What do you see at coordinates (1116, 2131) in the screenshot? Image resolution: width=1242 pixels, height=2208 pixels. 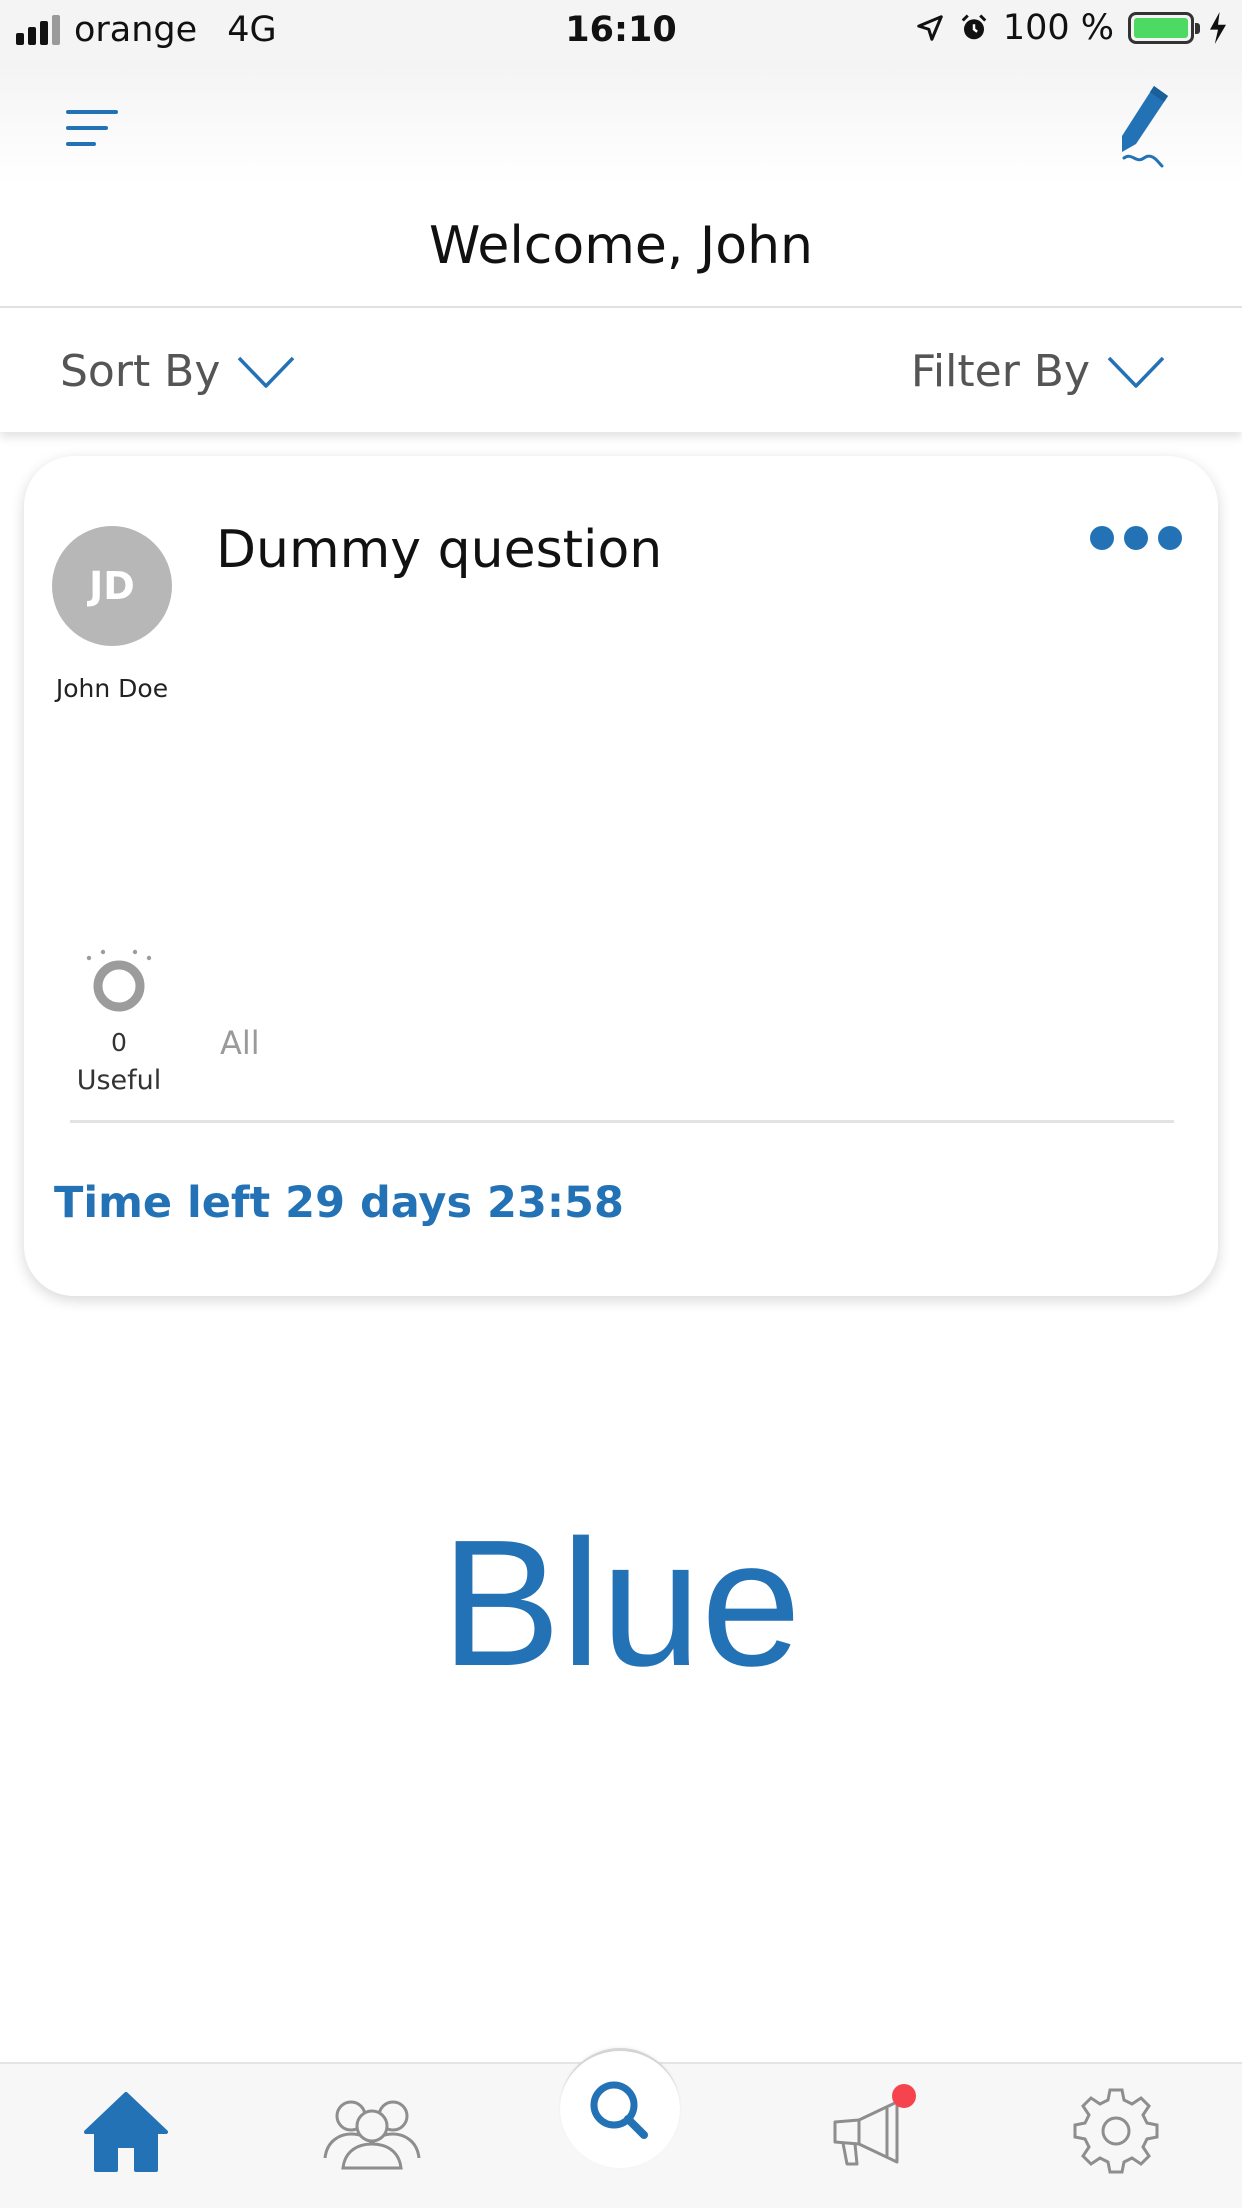 I see `gear-icon` at bounding box center [1116, 2131].